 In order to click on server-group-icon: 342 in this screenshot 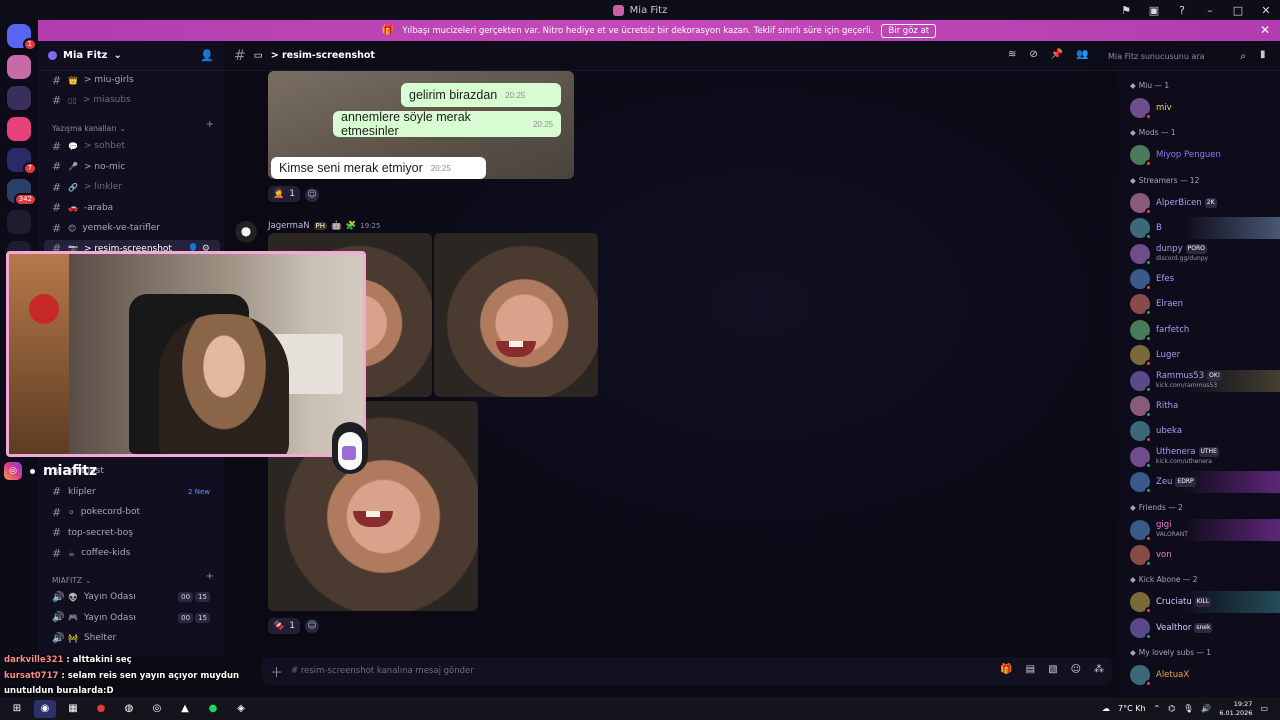, I will do `click(22, 192)`.